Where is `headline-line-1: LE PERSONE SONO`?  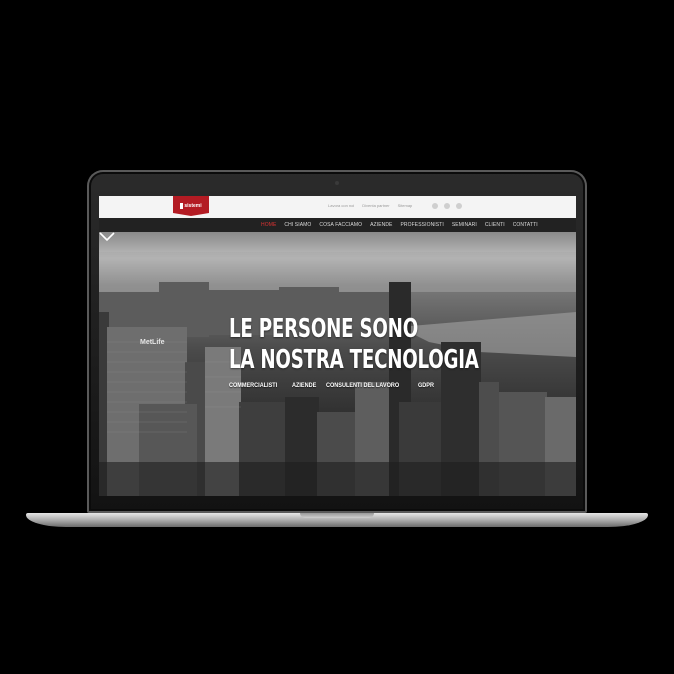 headline-line-1: LE PERSONE SONO is located at coordinates (323, 329).